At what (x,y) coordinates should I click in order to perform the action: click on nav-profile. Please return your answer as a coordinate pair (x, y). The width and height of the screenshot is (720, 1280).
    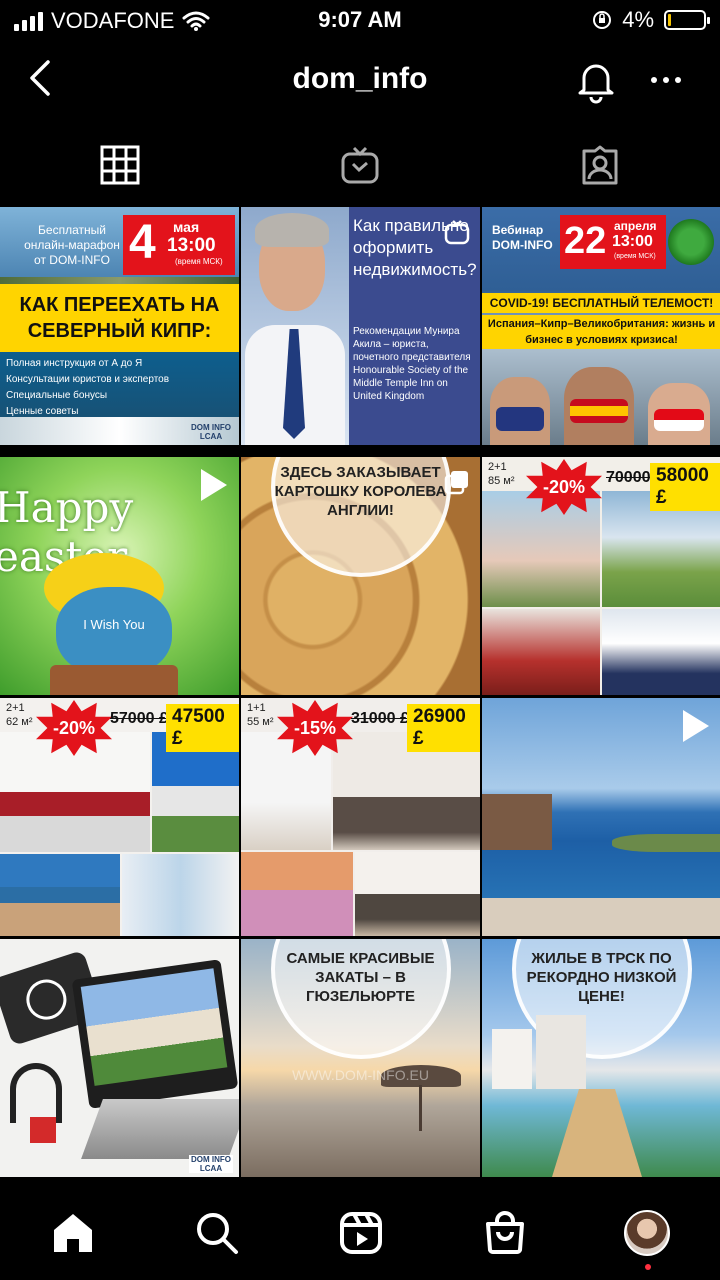
    Looking at the image, I should click on (647, 1233).